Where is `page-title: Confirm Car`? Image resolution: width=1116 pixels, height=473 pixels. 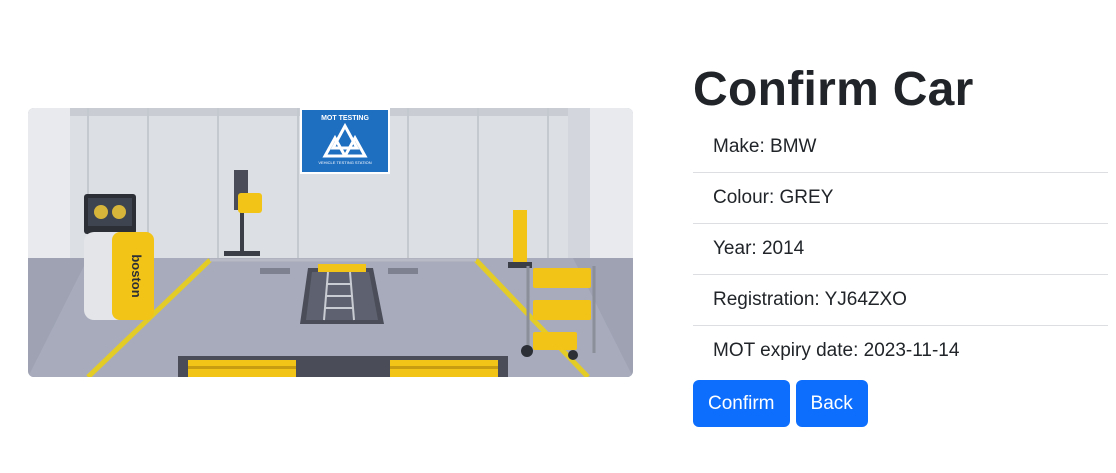
page-title: Confirm Car is located at coordinates (833, 89).